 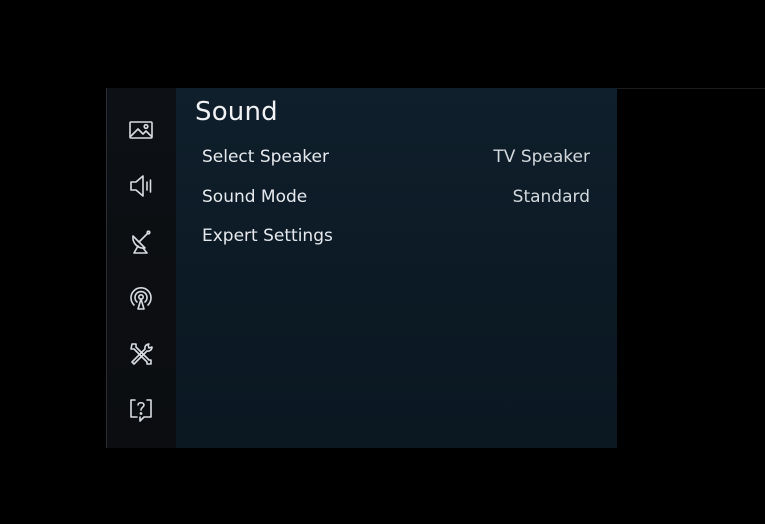 What do you see at coordinates (396, 236) in the screenshot?
I see `menu-item-expert-settings: Expert Settings` at bounding box center [396, 236].